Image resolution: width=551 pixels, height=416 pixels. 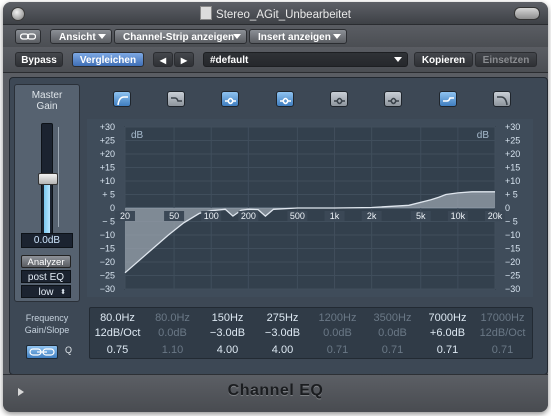 I want to click on next-preset-button: ▶, so click(x=184, y=59).